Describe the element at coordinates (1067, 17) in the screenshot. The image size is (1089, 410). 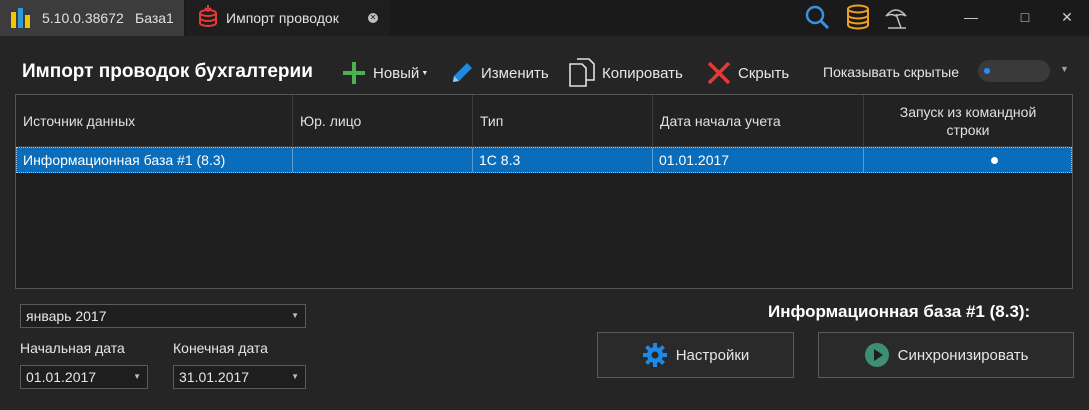
I see `close-window-button: ✕` at that location.